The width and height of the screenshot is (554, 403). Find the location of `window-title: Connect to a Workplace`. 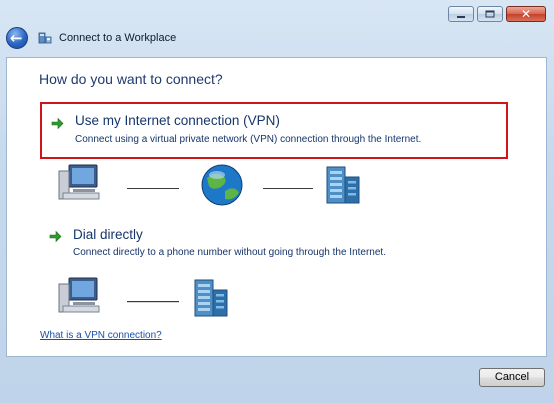

window-title: Connect to a Workplace is located at coordinates (118, 38).